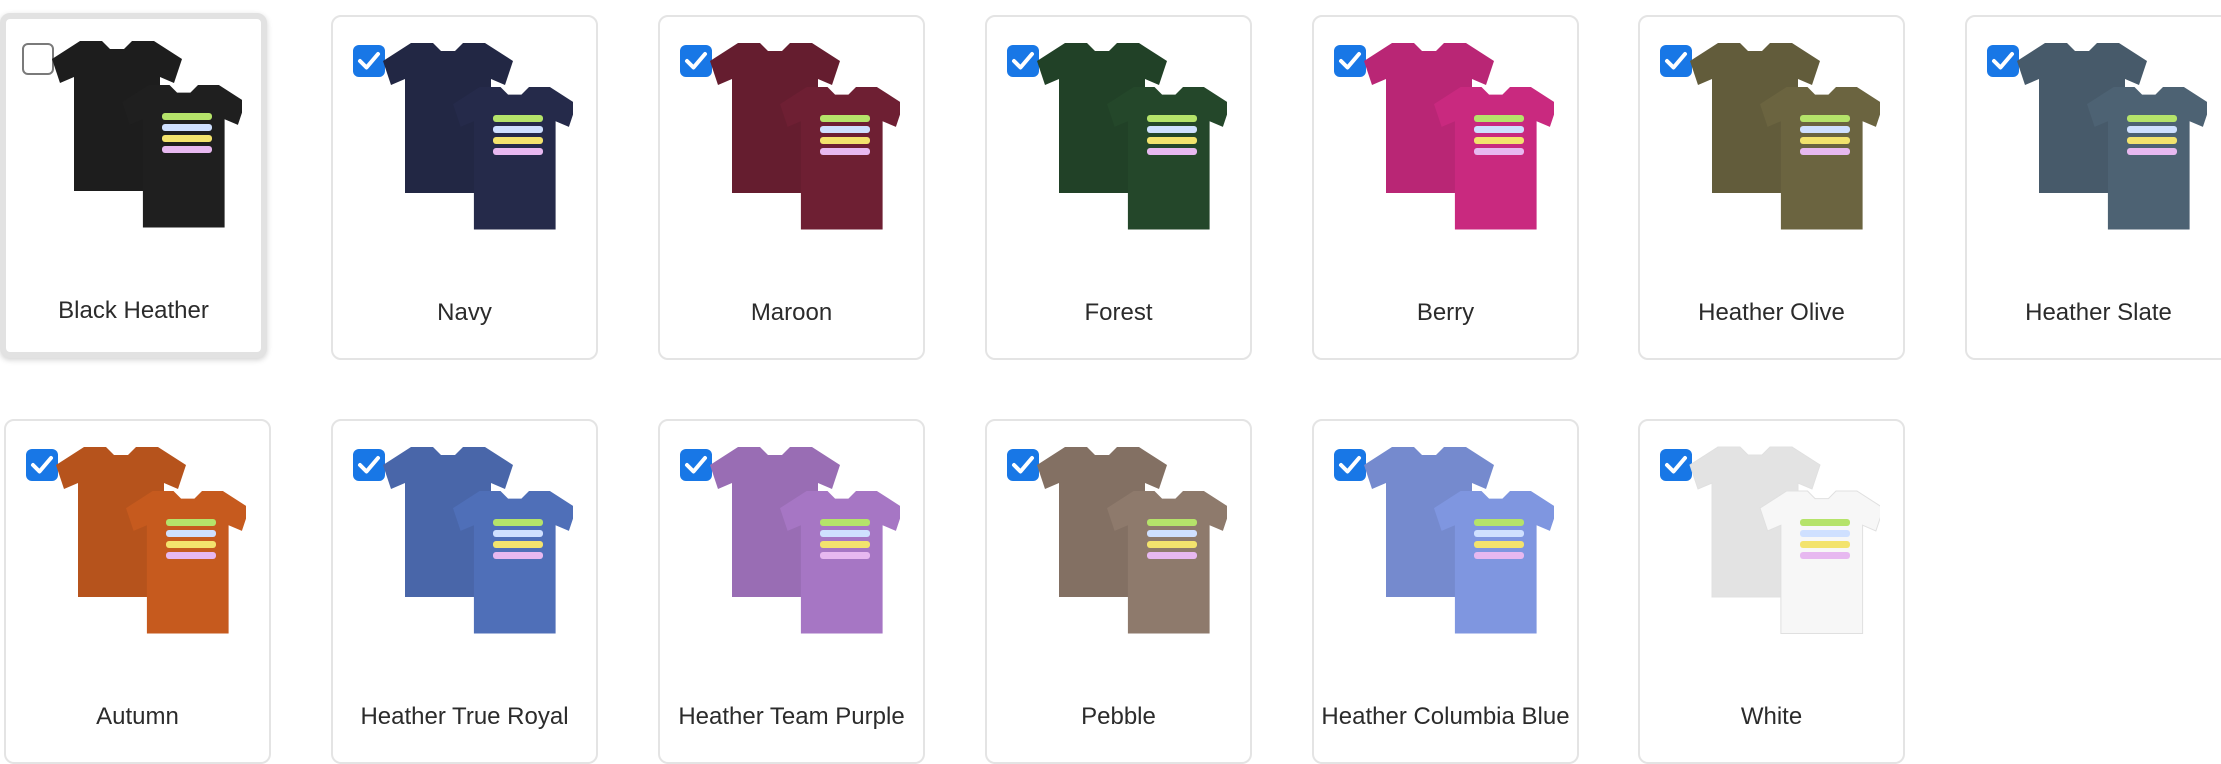 This screenshot has height=764, width=2221. Describe the element at coordinates (1445, 716) in the screenshot. I see `variant-label: Heather Columbia Blue` at that location.